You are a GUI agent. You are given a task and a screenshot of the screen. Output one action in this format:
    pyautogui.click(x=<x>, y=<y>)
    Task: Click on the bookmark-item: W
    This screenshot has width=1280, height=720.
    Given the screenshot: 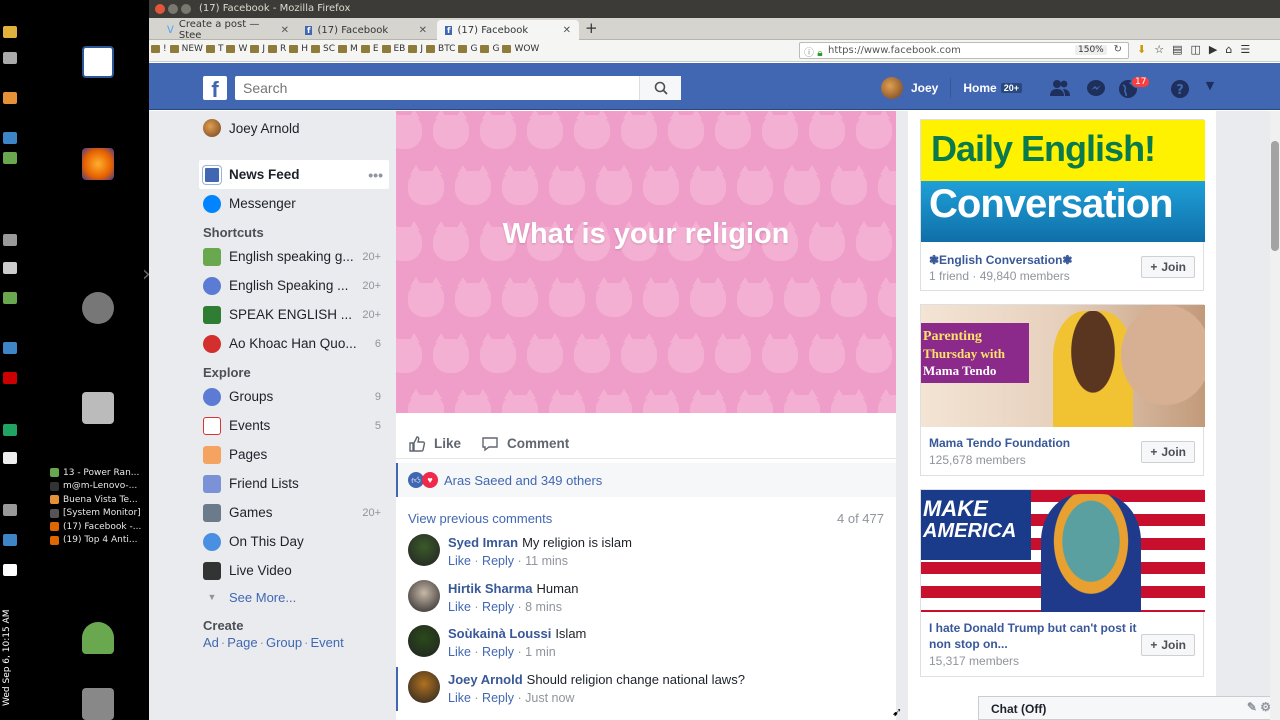 What is the action you would take?
    pyautogui.click(x=242, y=49)
    